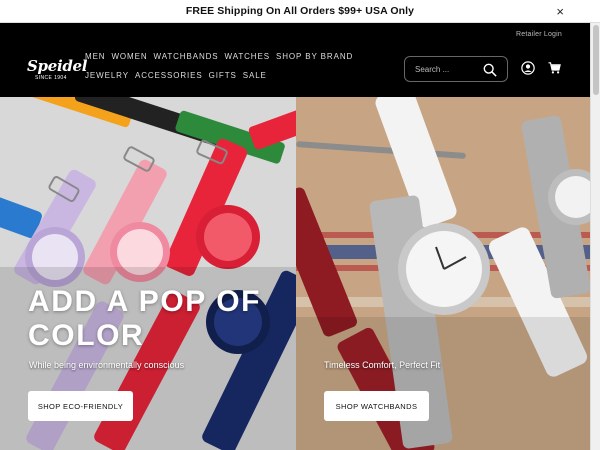  Describe the element at coordinates (382, 365) in the screenshot. I see `hero-subtitle-watchbands: Timeless Comfort, Perfect Fit` at that location.